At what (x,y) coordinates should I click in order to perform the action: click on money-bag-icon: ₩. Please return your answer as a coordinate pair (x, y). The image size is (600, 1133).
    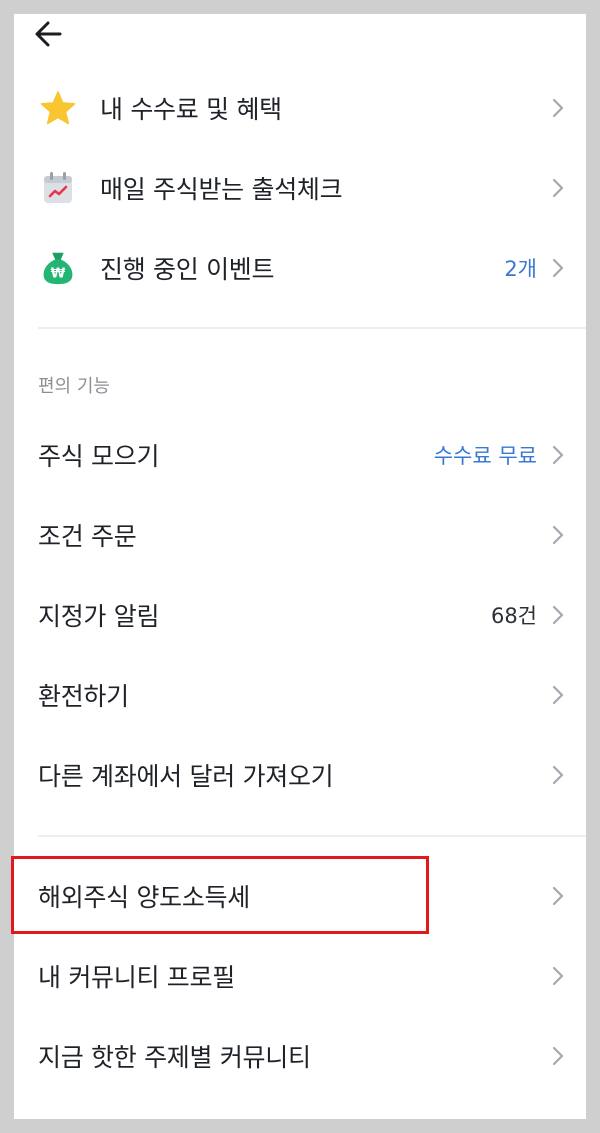
    Looking at the image, I should click on (58, 268).